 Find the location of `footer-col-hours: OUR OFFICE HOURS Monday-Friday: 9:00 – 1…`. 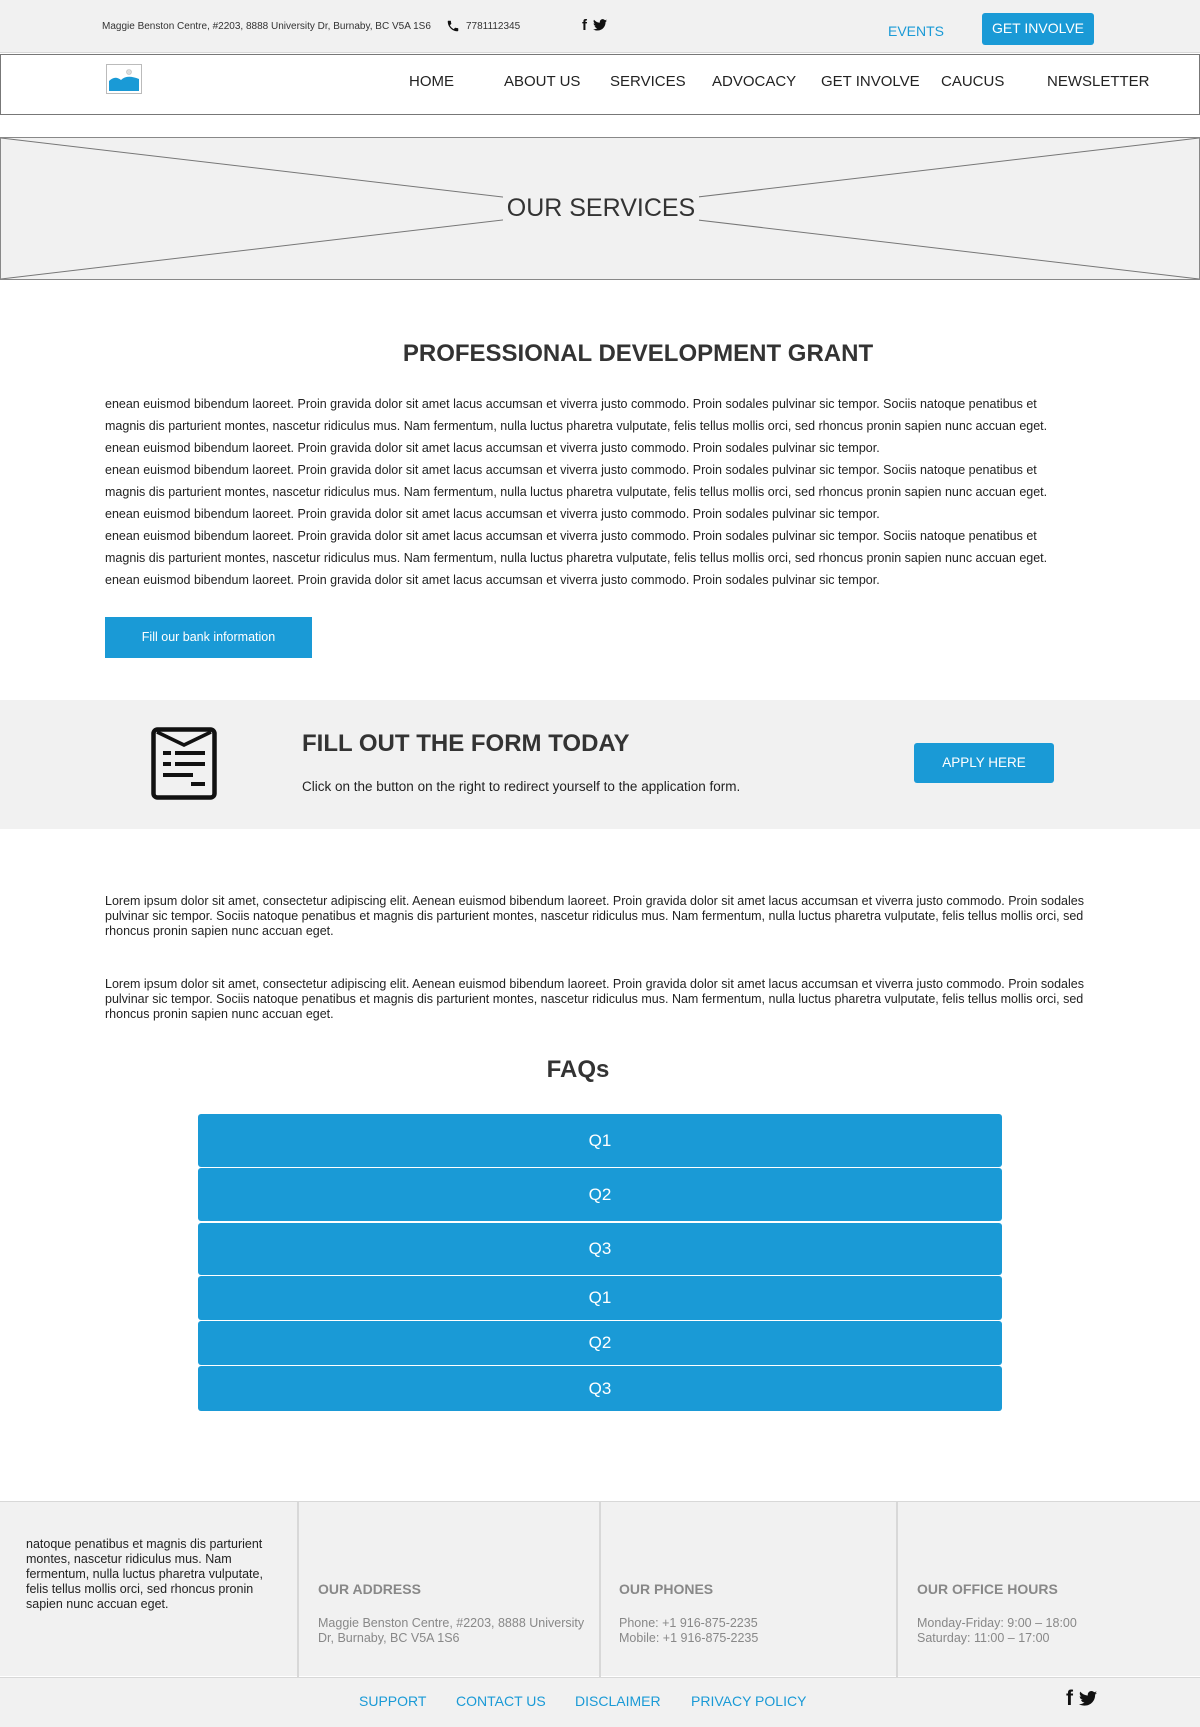

footer-col-hours: OUR OFFICE HOURS Monday-Friday: 9:00 – 1… is located at coordinates (1049, 1589).